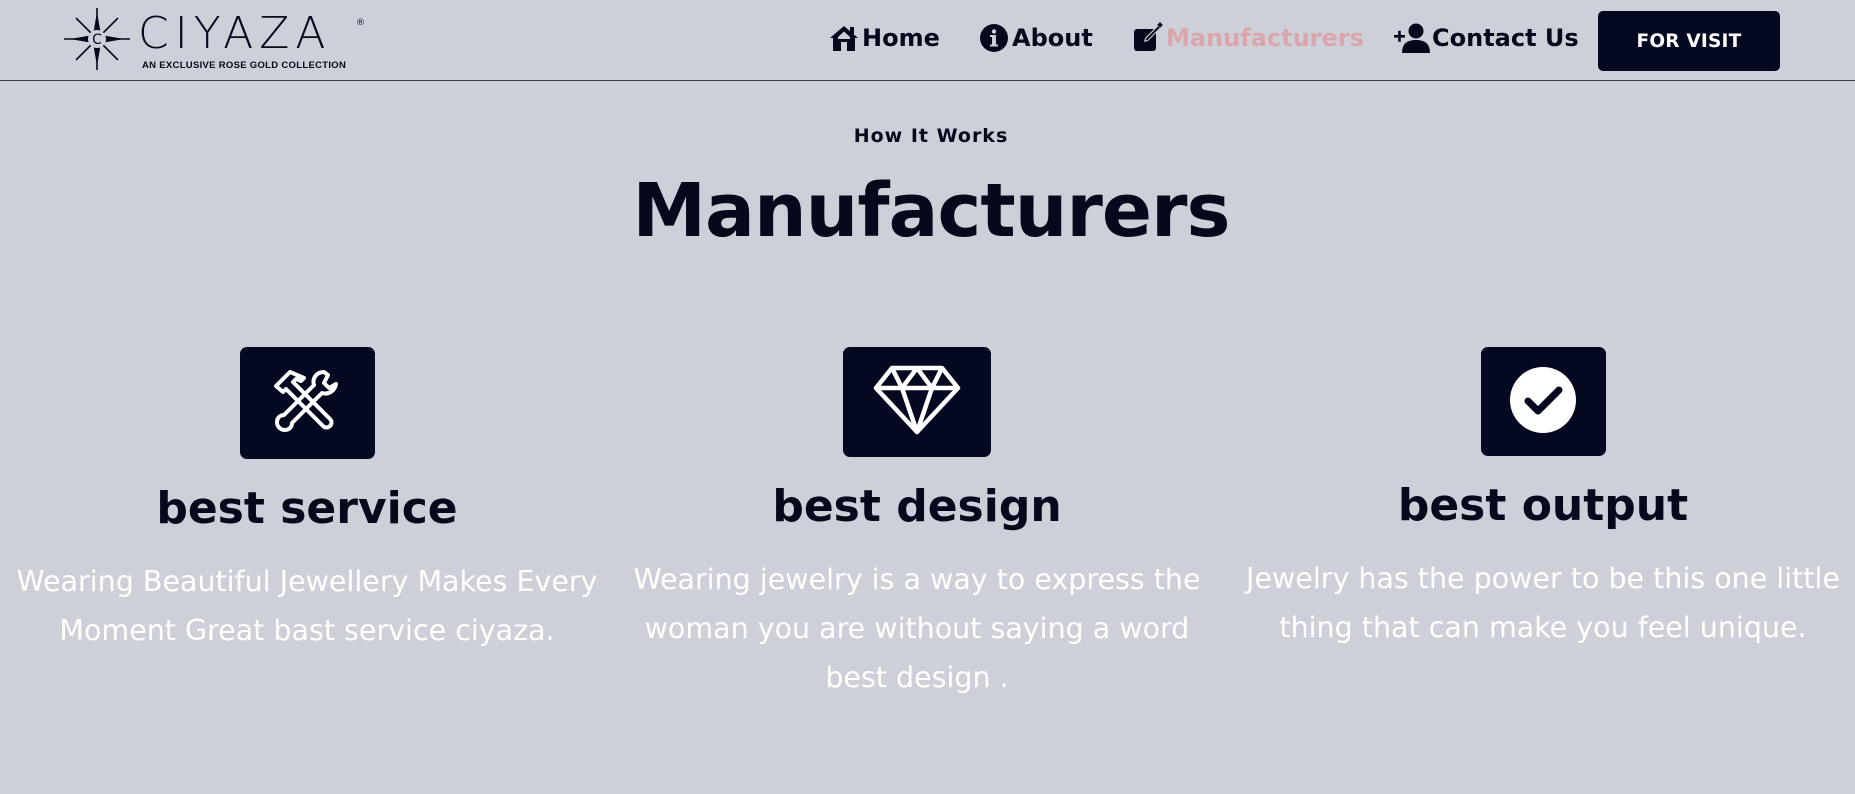 The image size is (1855, 794). What do you see at coordinates (1543, 505) in the screenshot?
I see `feature-title: best output` at bounding box center [1543, 505].